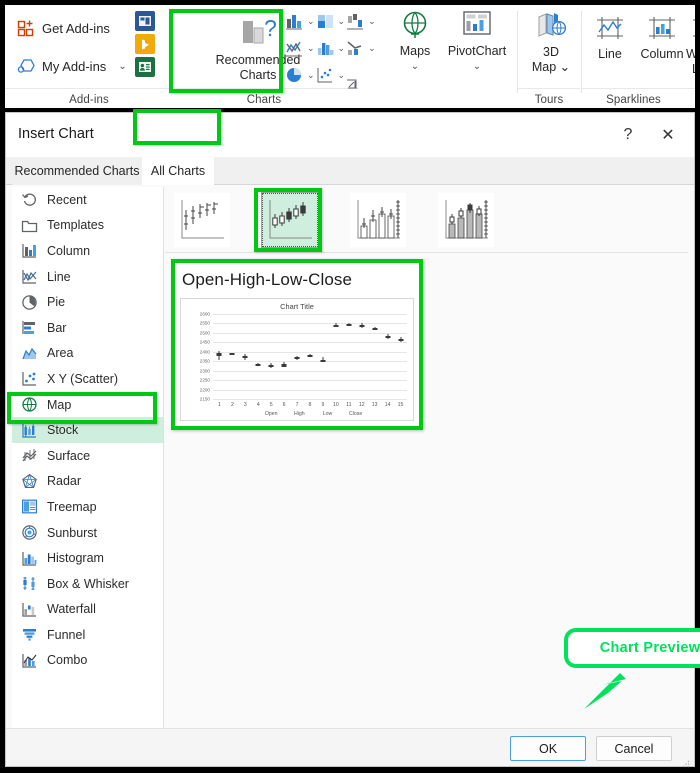  Describe the element at coordinates (87, 354) in the screenshot. I see `chart-type-area: Area` at that location.